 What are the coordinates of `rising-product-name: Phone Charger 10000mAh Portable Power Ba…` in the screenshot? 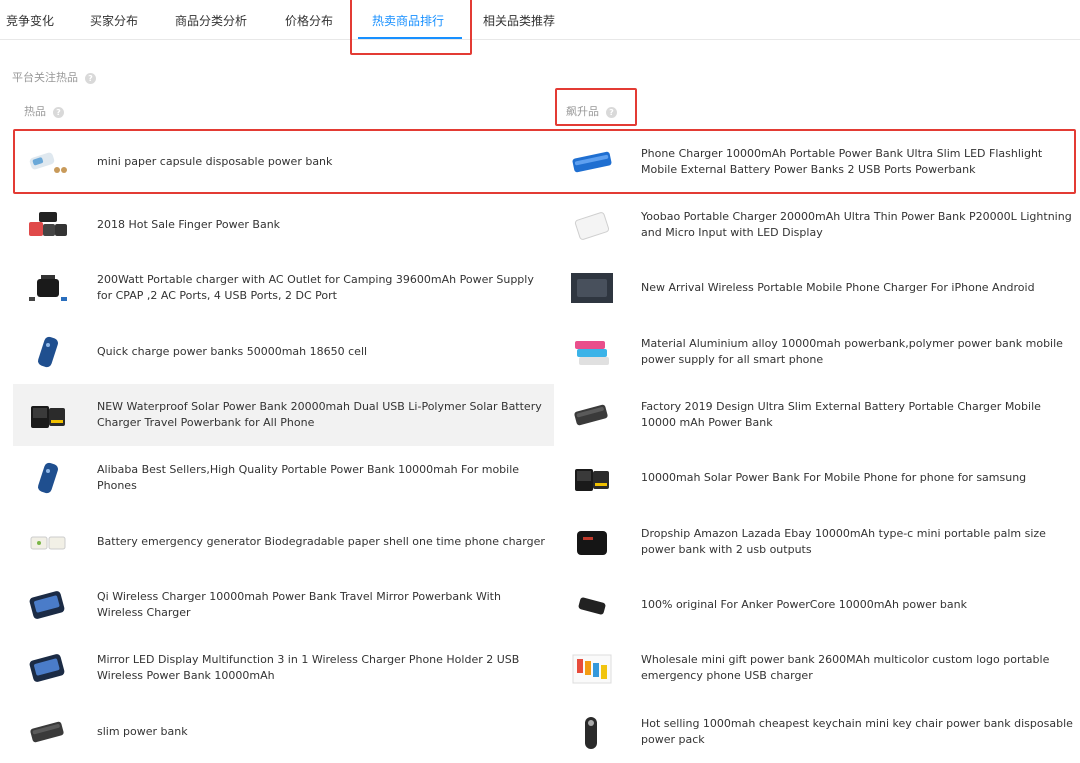 It's located at (859, 162).